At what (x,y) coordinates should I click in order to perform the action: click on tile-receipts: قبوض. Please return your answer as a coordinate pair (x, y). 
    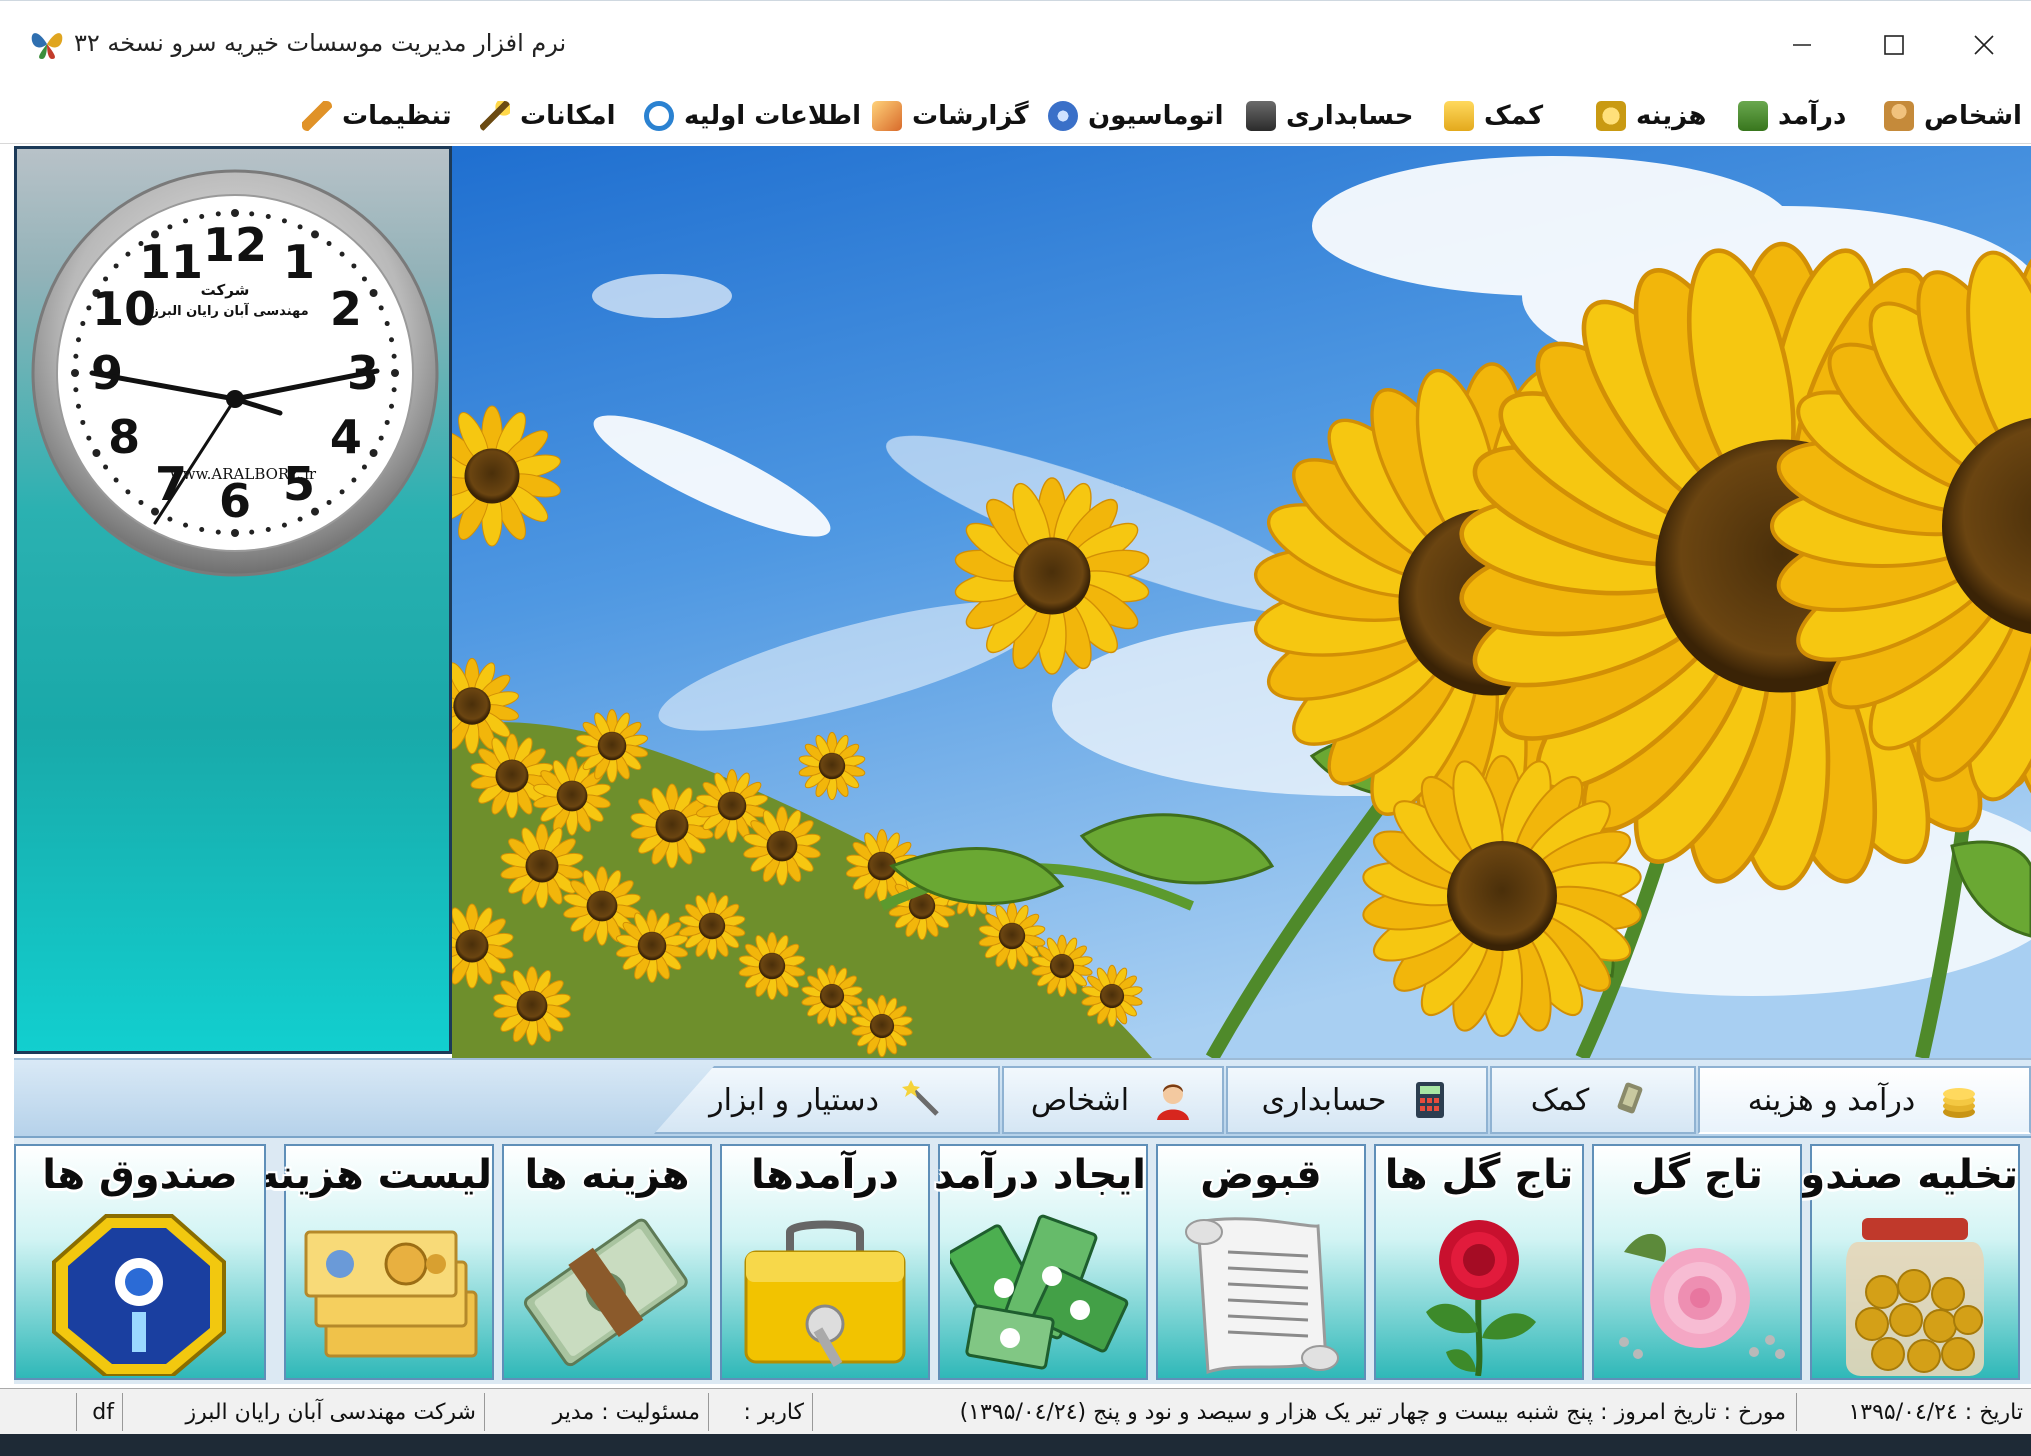
    Looking at the image, I should click on (1261, 1262).